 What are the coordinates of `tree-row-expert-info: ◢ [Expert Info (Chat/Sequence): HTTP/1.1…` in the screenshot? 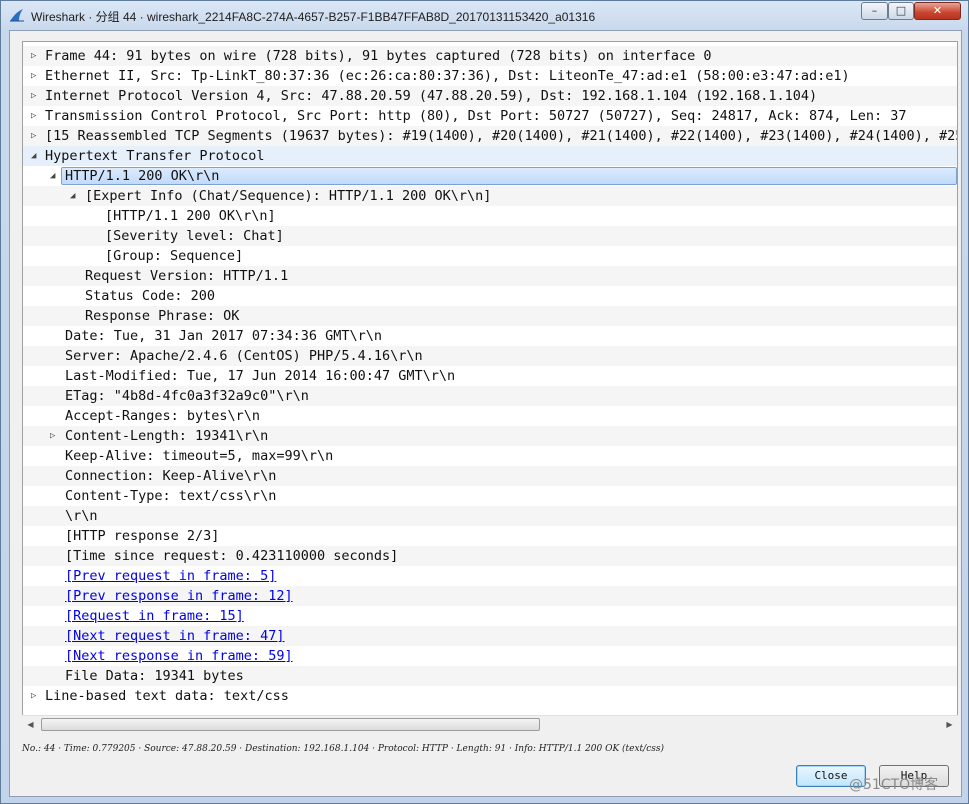 It's located at (490, 196).